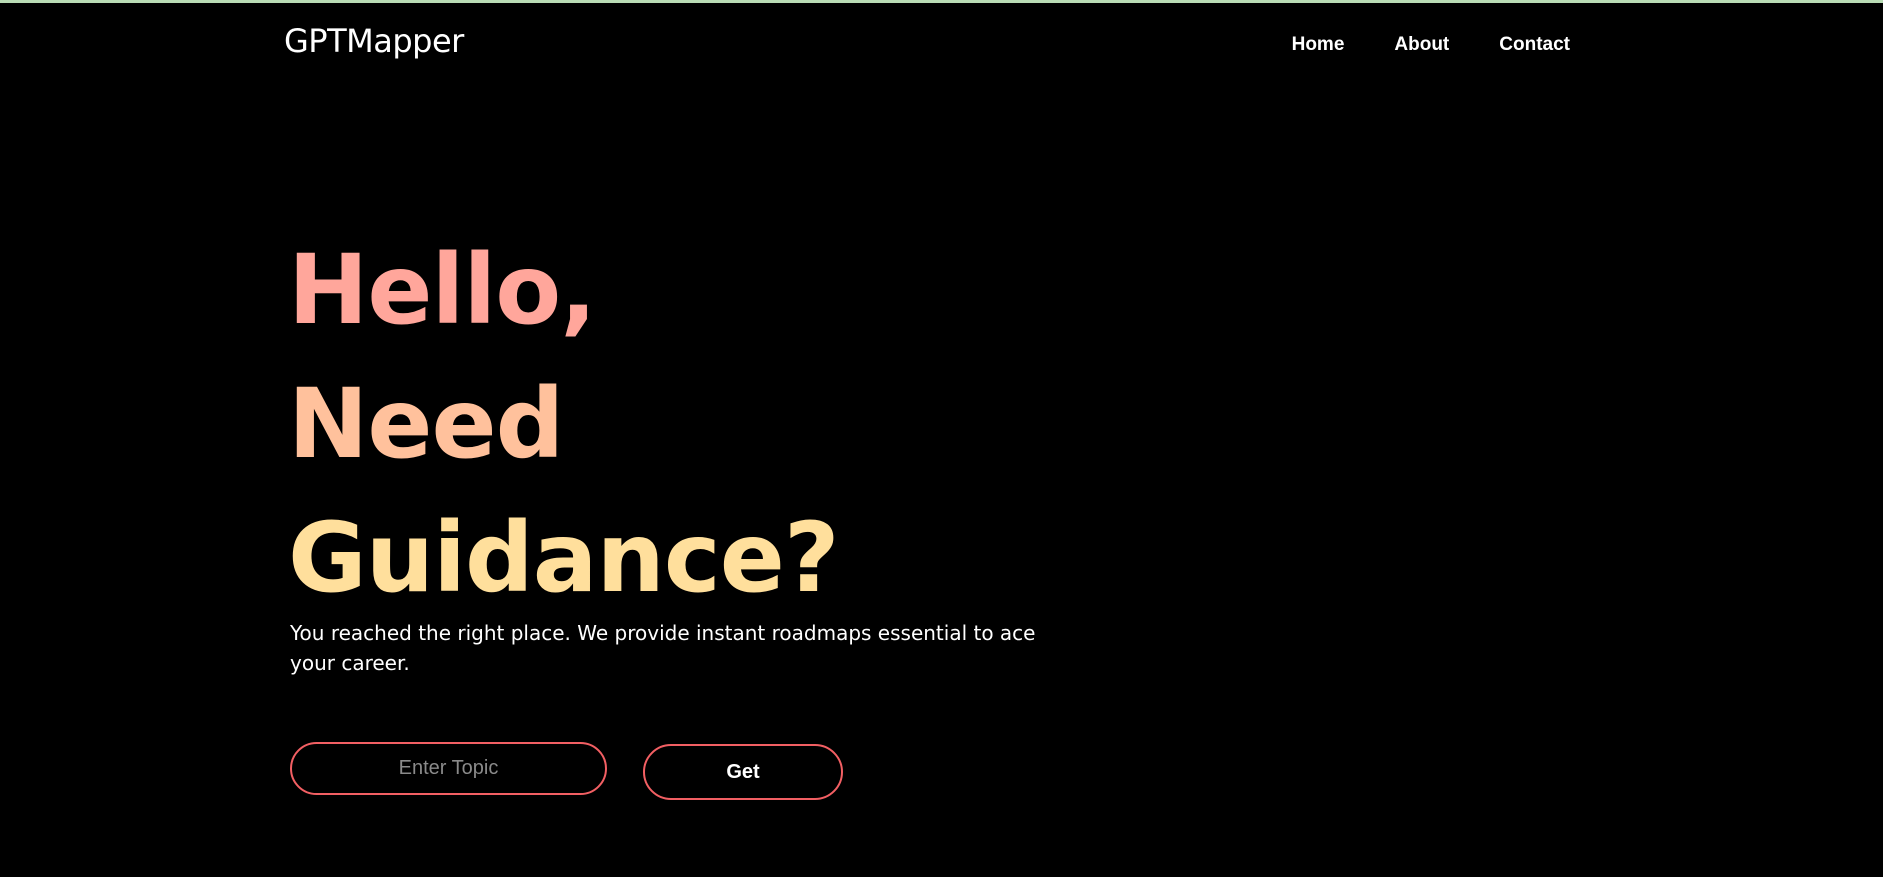  What do you see at coordinates (564, 558) in the screenshot?
I see `hero-title-line-guidance: Guidance?` at bounding box center [564, 558].